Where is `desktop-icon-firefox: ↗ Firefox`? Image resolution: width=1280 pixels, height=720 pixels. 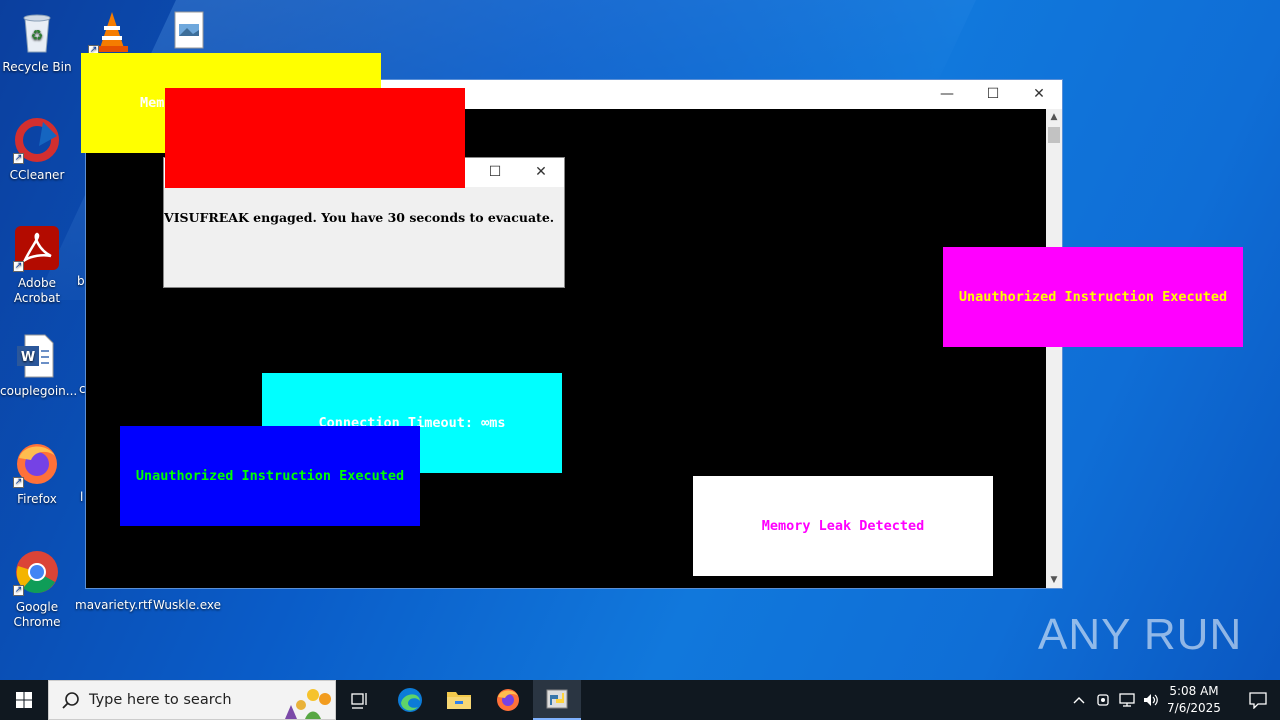 desktop-icon-firefox: ↗ Firefox is located at coordinates (37, 473).